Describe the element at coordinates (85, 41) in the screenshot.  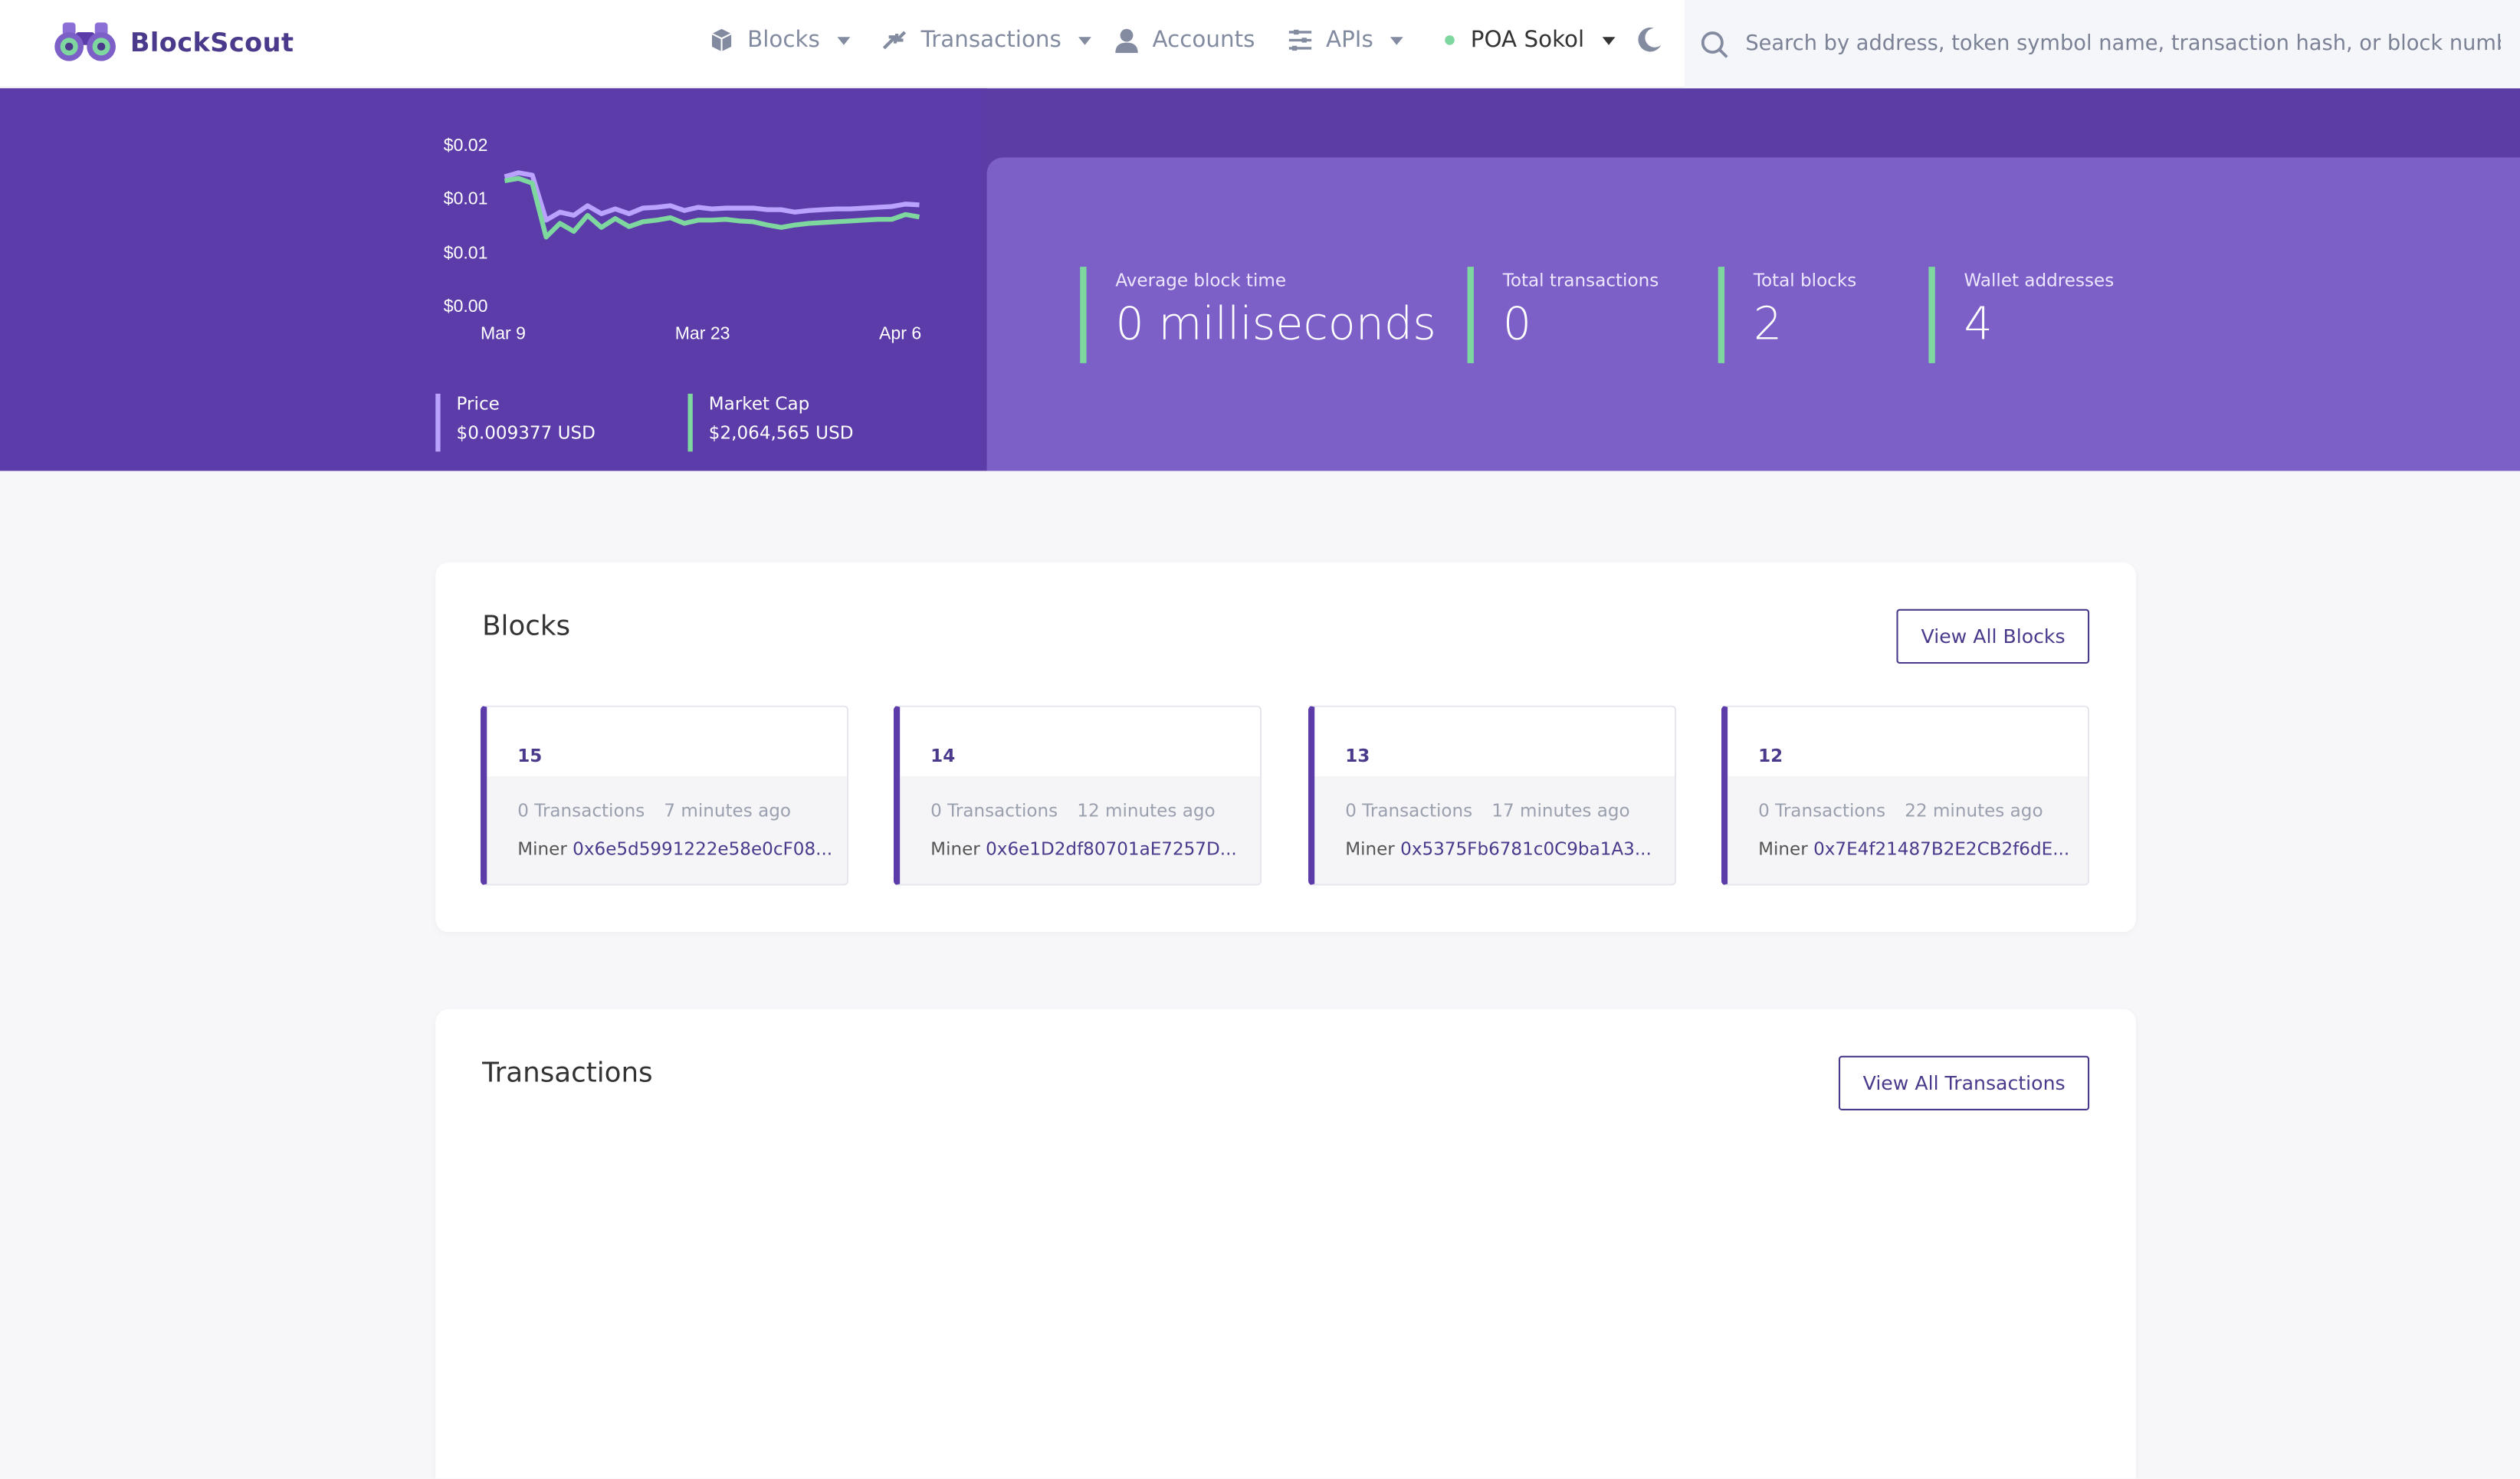
I see `binoculars-logo-icon` at that location.